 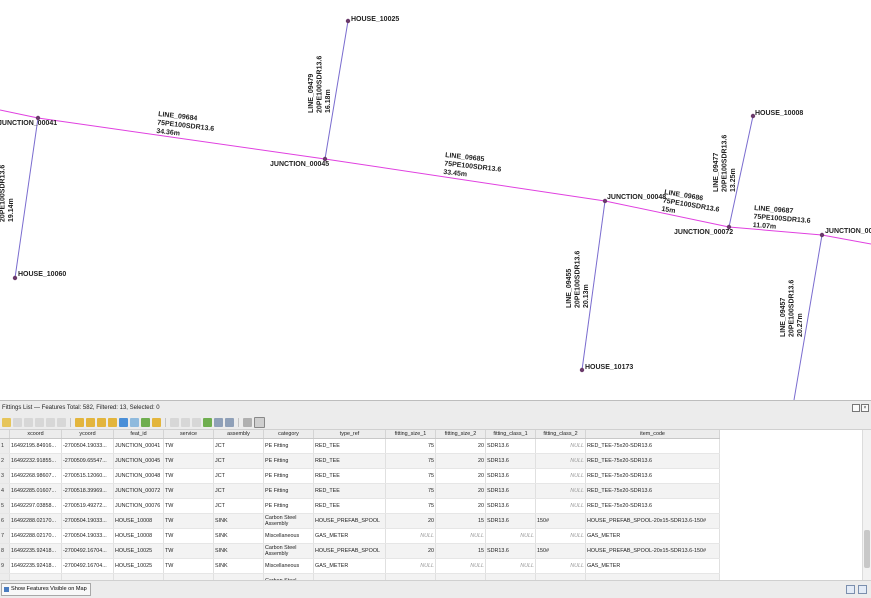 What do you see at coordinates (138, 461) in the screenshot?
I see `table-cell: JUNCTION_00045` at bounding box center [138, 461].